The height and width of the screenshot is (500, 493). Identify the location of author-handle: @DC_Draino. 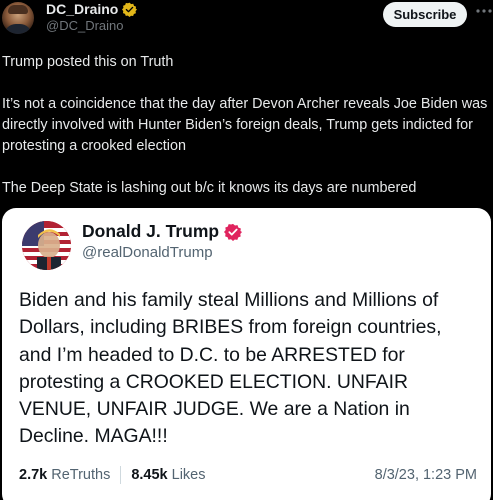
(85, 25).